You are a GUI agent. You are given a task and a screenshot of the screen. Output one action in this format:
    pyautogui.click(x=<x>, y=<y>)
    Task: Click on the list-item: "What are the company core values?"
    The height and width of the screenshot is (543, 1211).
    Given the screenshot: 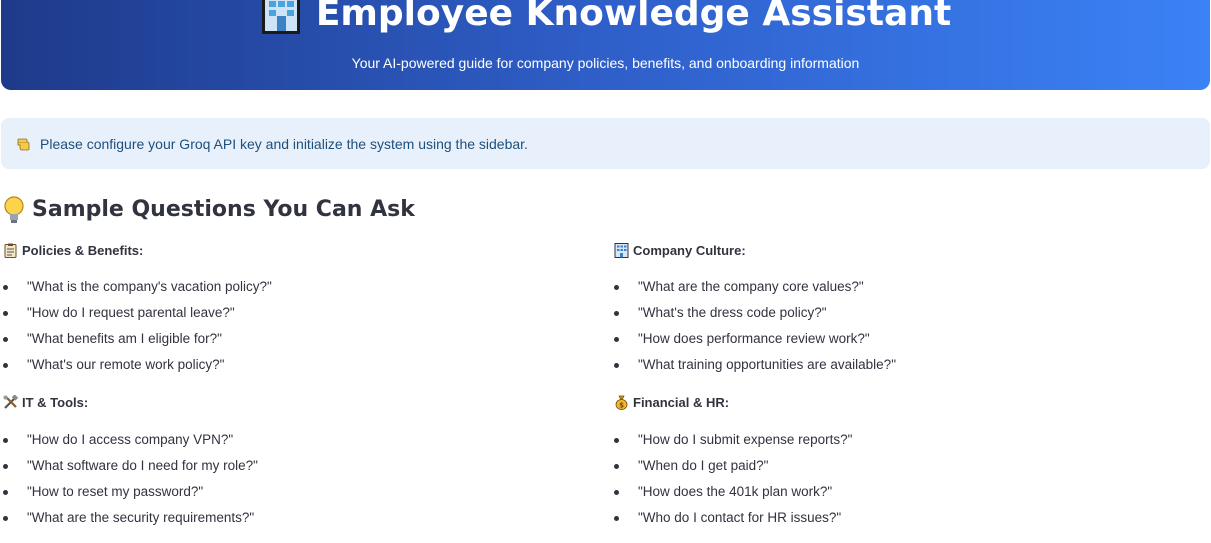 What is the action you would take?
    pyautogui.click(x=755, y=290)
    